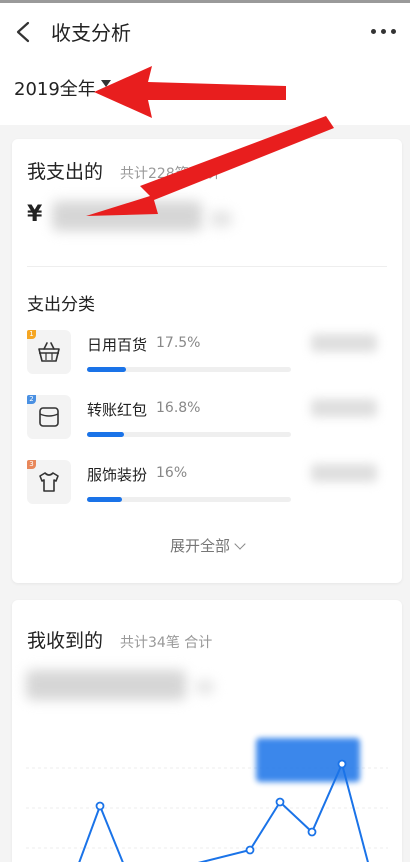 The height and width of the screenshot is (862, 410). I want to click on divider, so click(207, 266).